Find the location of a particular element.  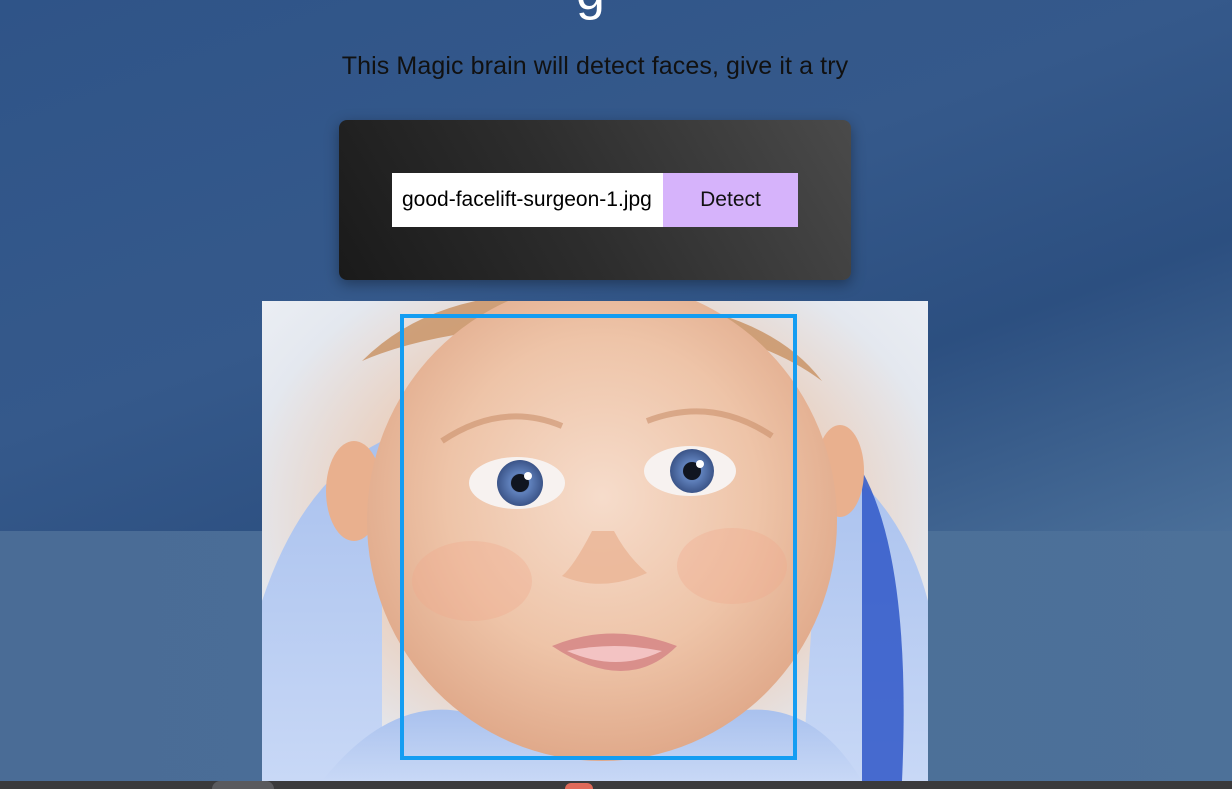

taskbar-item is located at coordinates (243, 785).